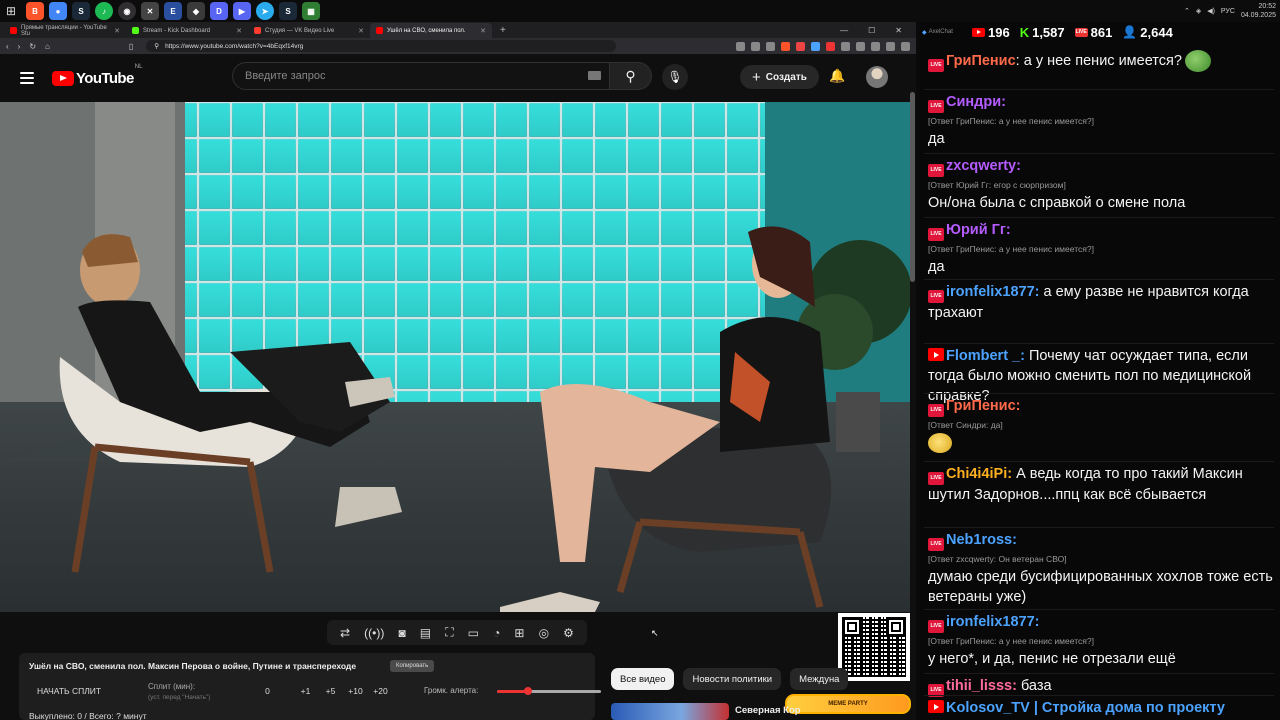  What do you see at coordinates (983, 406) in the screenshot?
I see `chat-author: ГриПенис:` at bounding box center [983, 406].